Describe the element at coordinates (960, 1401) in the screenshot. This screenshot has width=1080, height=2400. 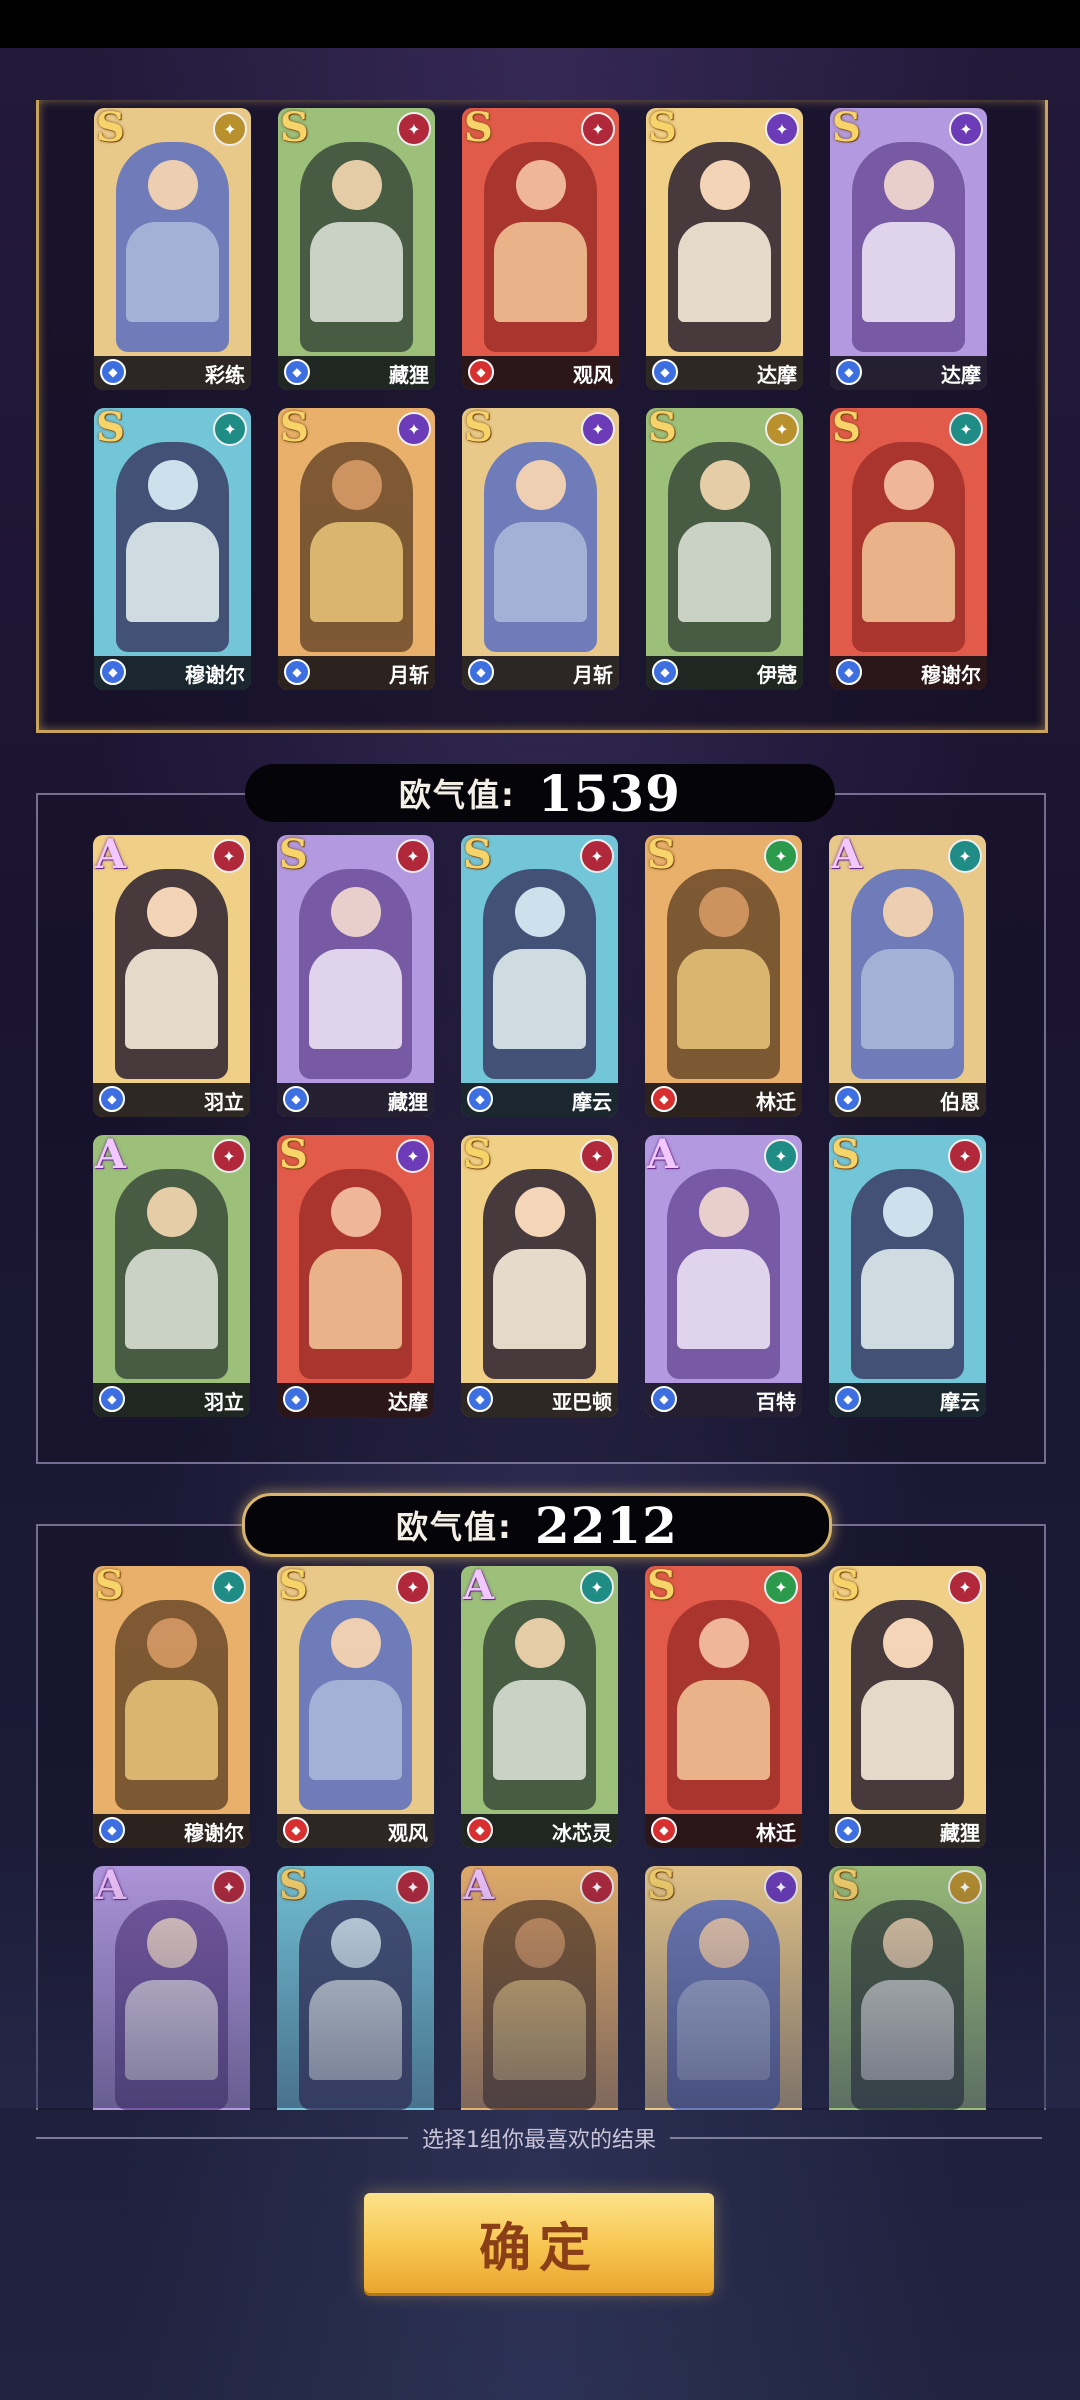
I see `hero-name: 摩云` at that location.